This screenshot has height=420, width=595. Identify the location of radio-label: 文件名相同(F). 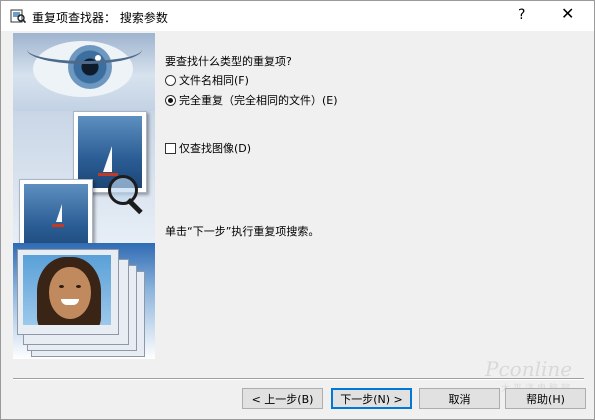
(214, 80).